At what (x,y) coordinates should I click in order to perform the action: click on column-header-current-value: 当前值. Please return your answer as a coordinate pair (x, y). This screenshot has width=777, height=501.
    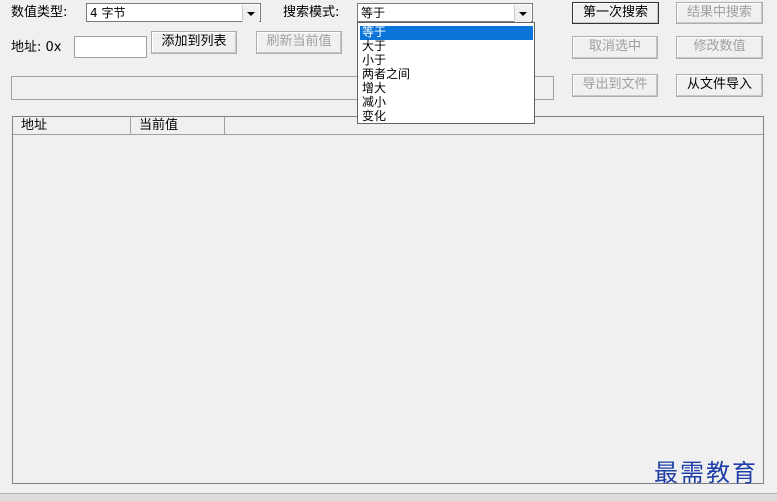
    Looking at the image, I should click on (178, 126).